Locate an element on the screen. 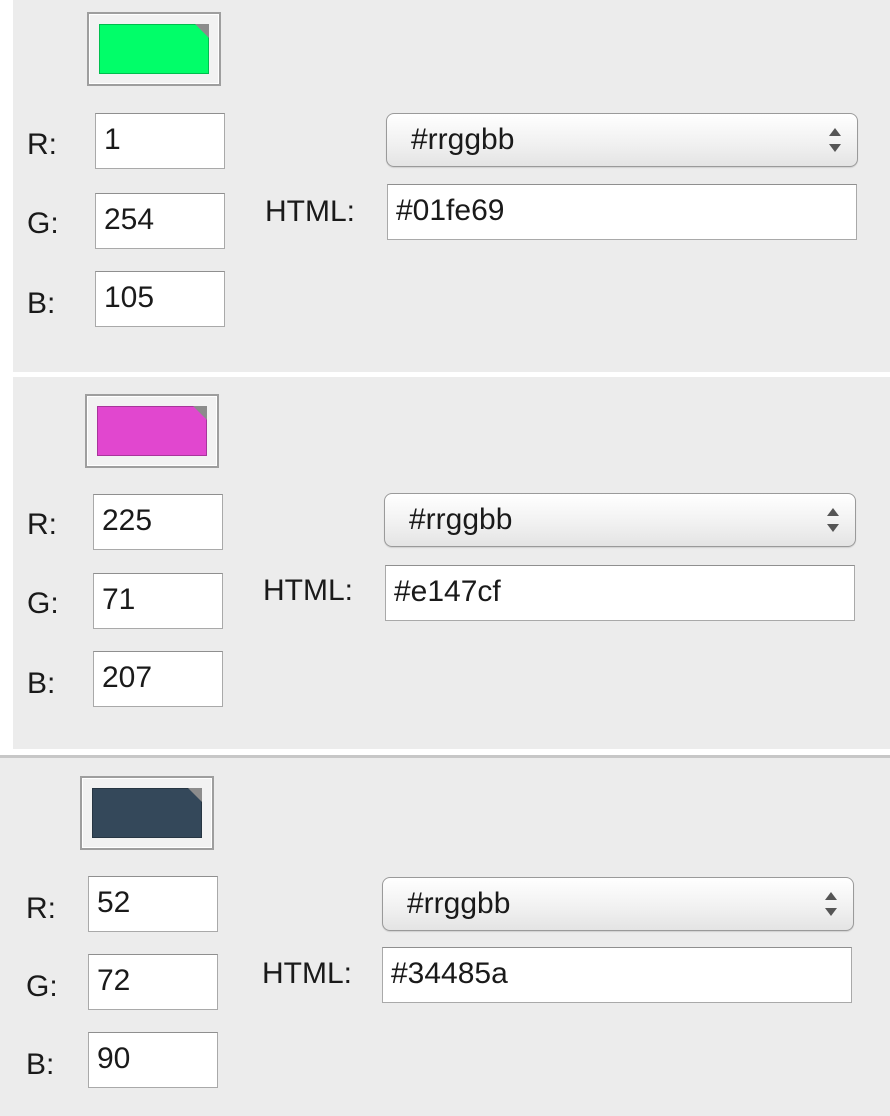 The height and width of the screenshot is (1116, 890). r-input: 1 is located at coordinates (160, 141).